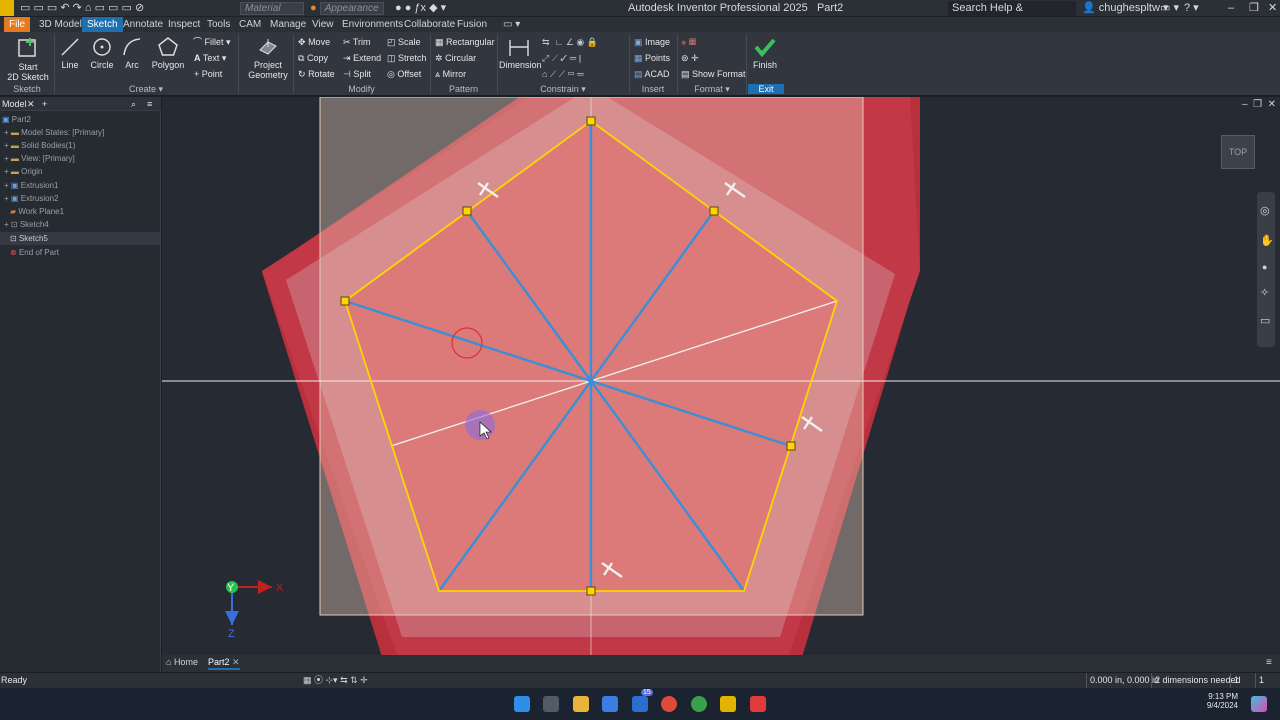 The width and height of the screenshot is (1280, 720). Describe the element at coordinates (652, 58) in the screenshot. I see `points-button: ▦ Points` at that location.